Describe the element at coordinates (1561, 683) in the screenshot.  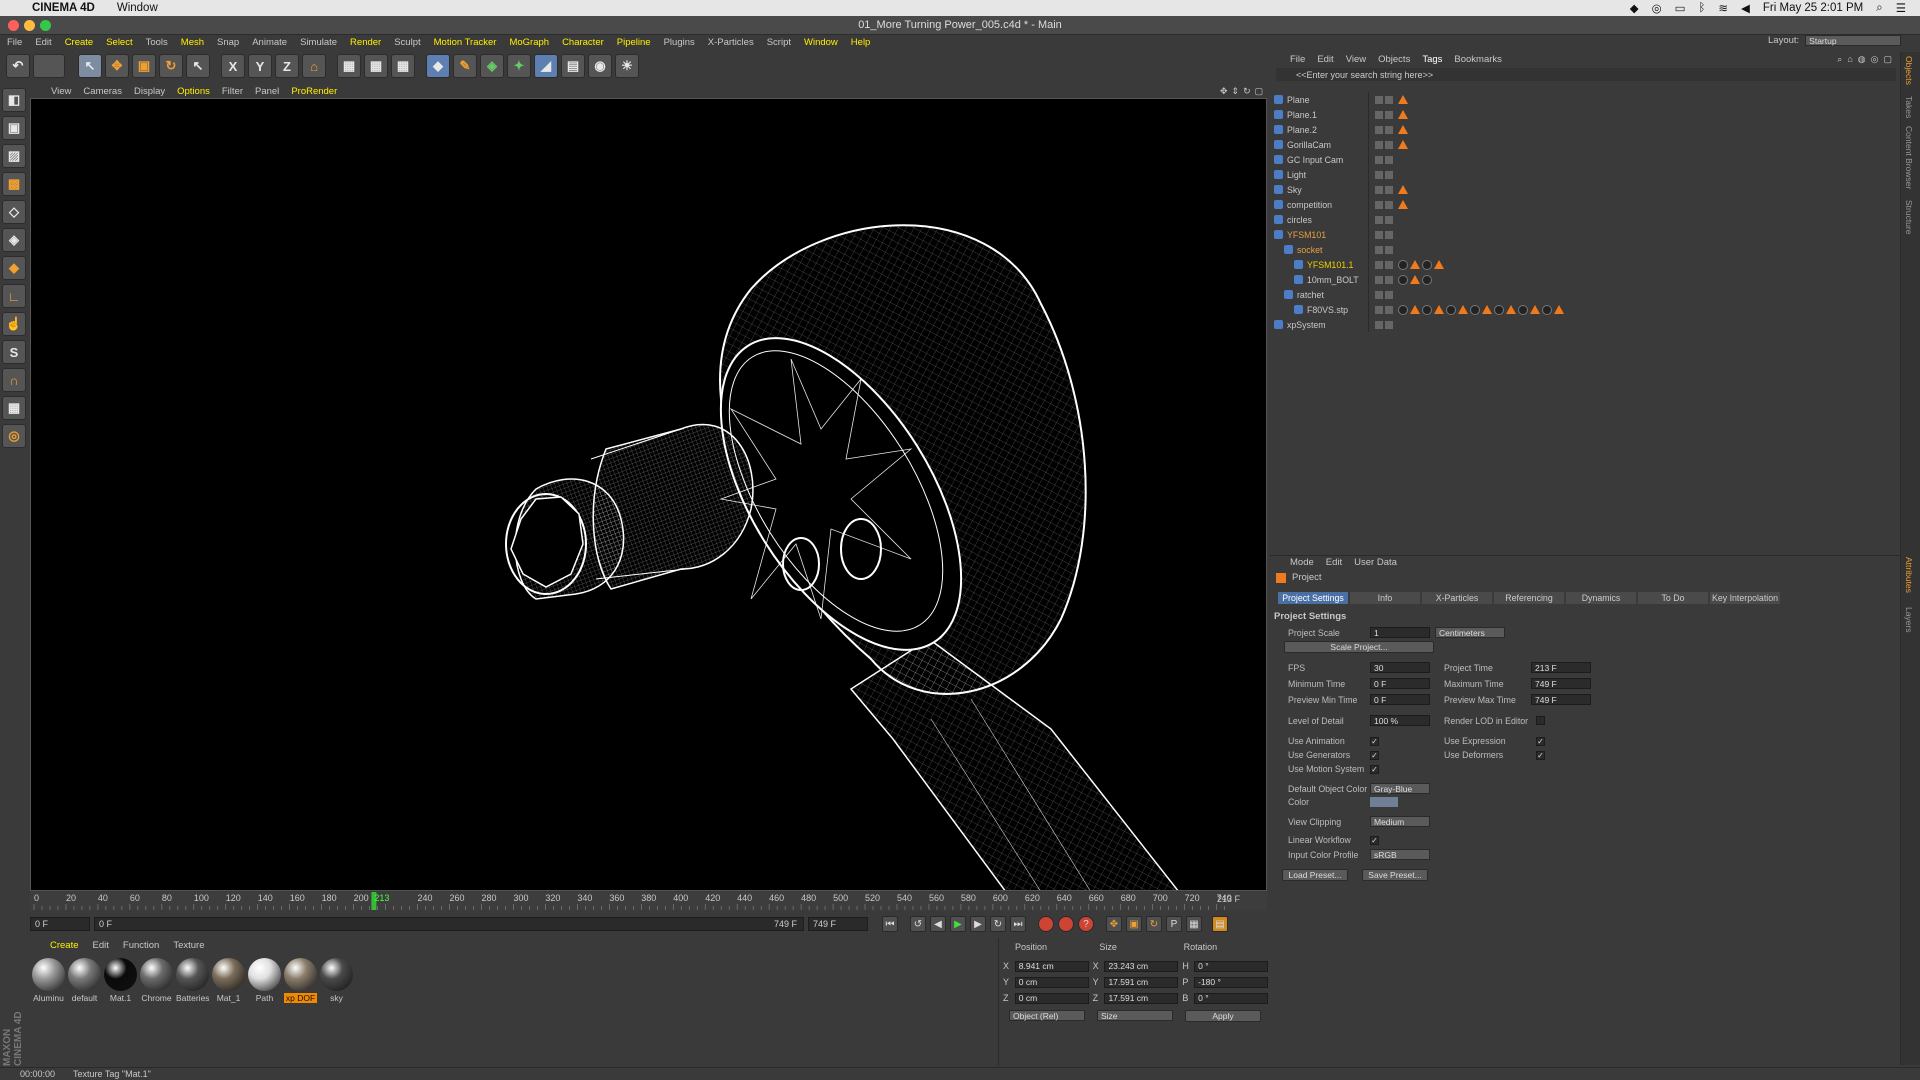
I see `max-time-field: 749 F` at that location.